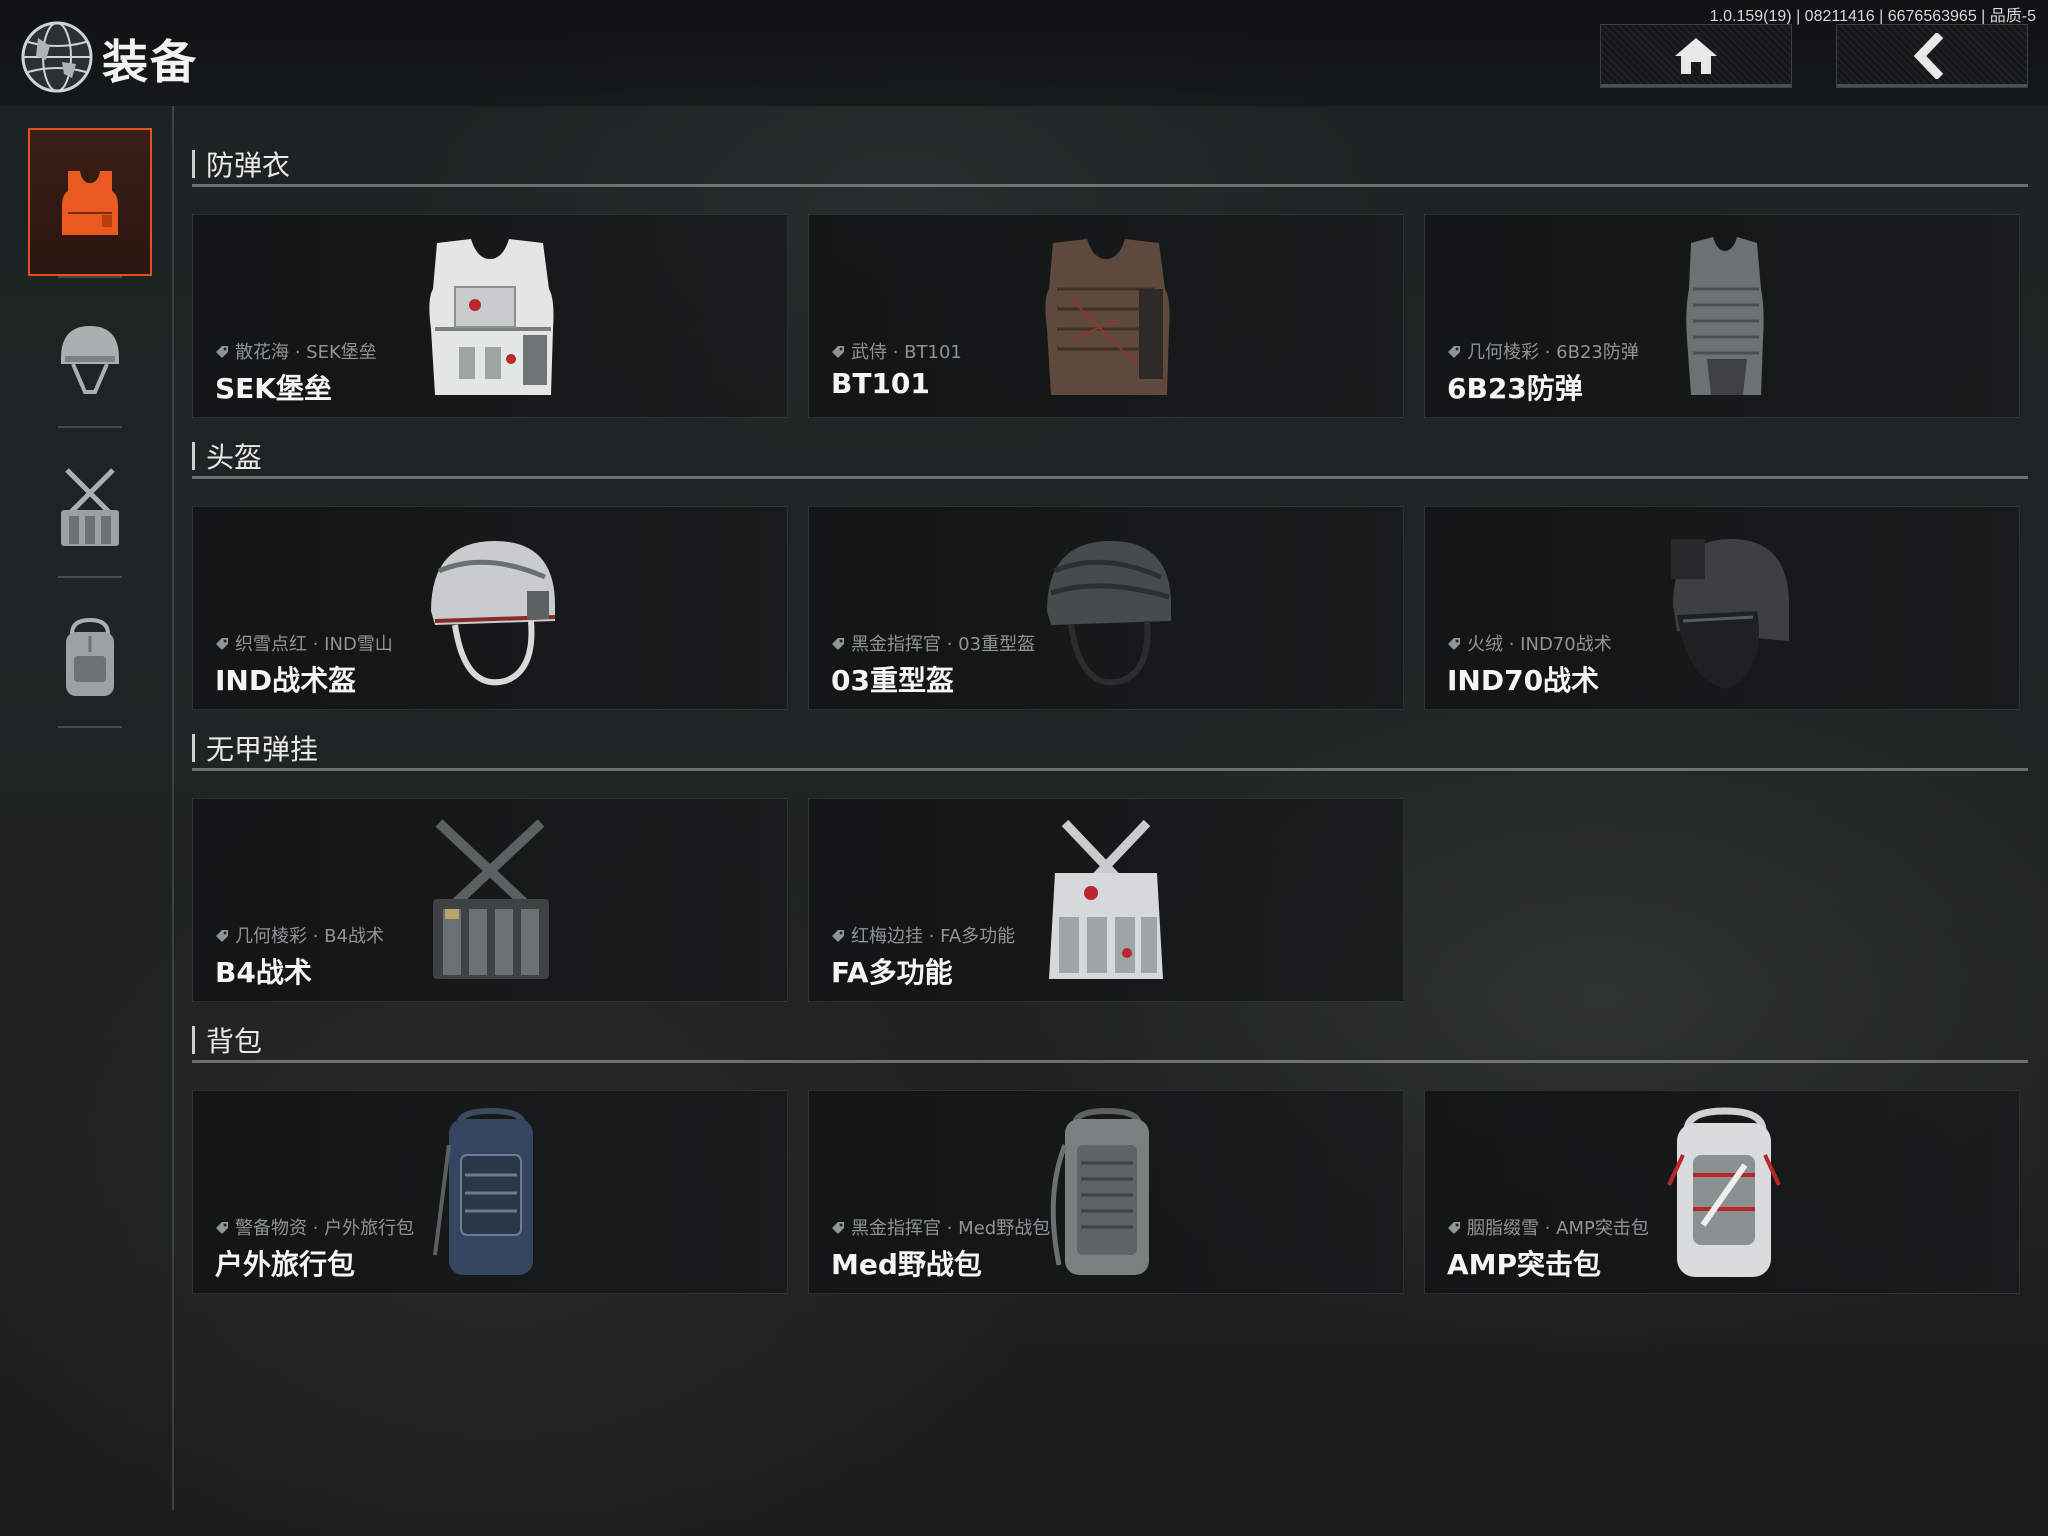 Image resolution: width=2048 pixels, height=1536 pixels. I want to click on item-name: 户外旅行包, so click(285, 1264).